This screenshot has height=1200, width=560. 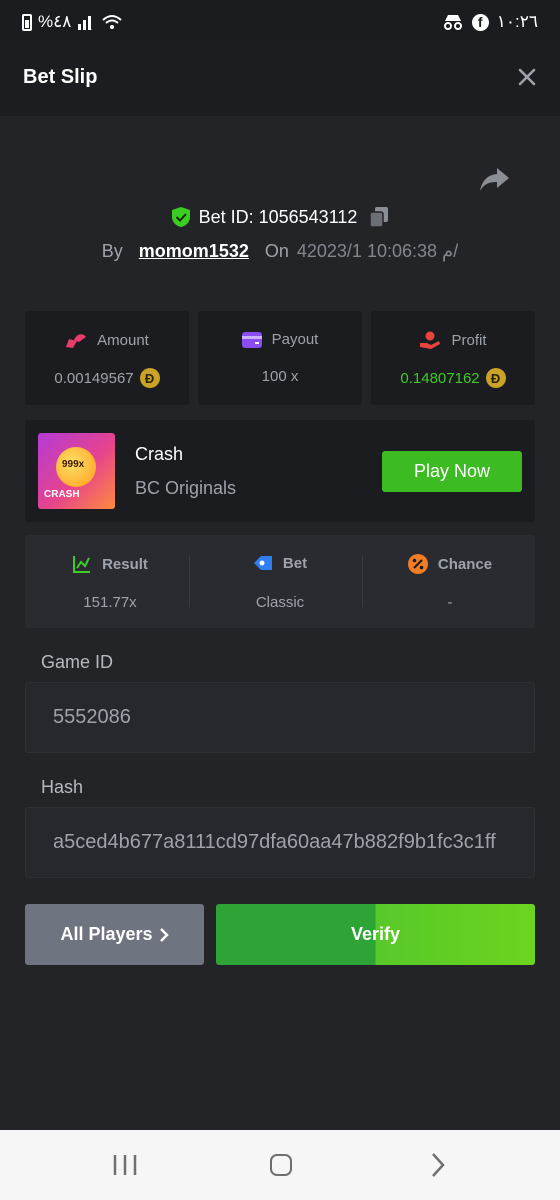 I want to click on all-players-button: All Players, so click(x=114, y=934).